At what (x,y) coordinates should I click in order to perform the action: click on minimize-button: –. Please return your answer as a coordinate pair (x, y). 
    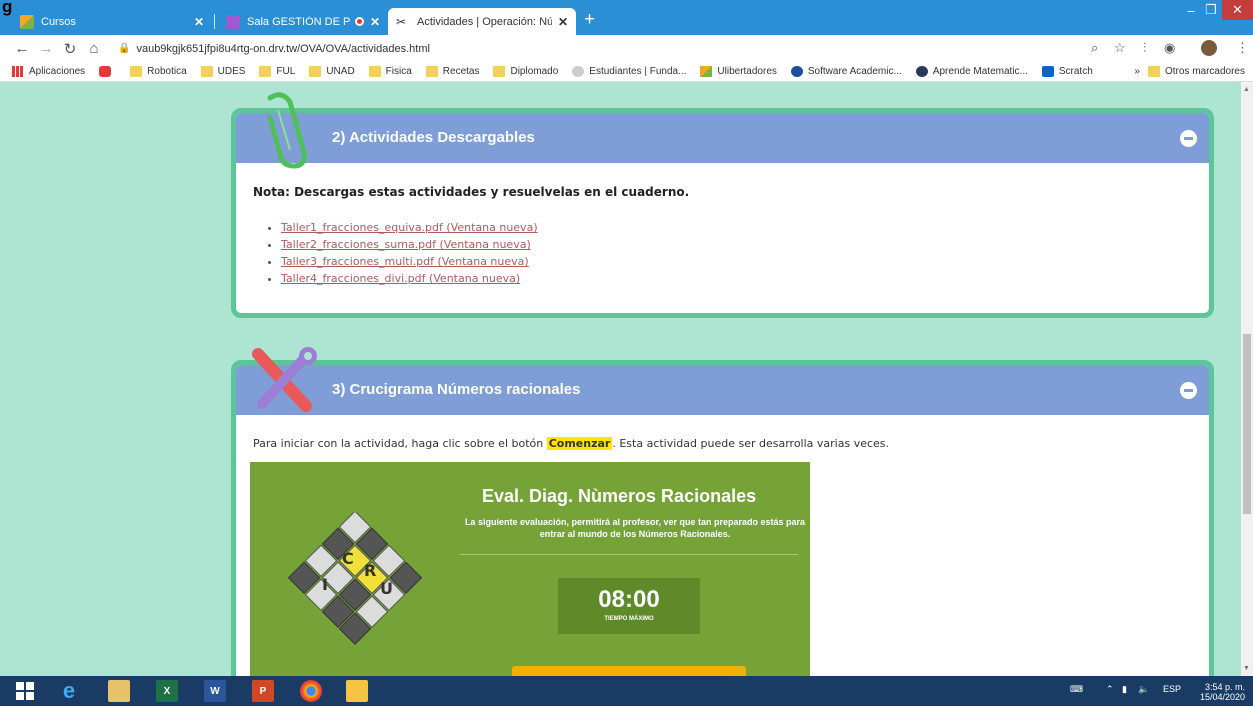
    Looking at the image, I should click on (1191, 10).